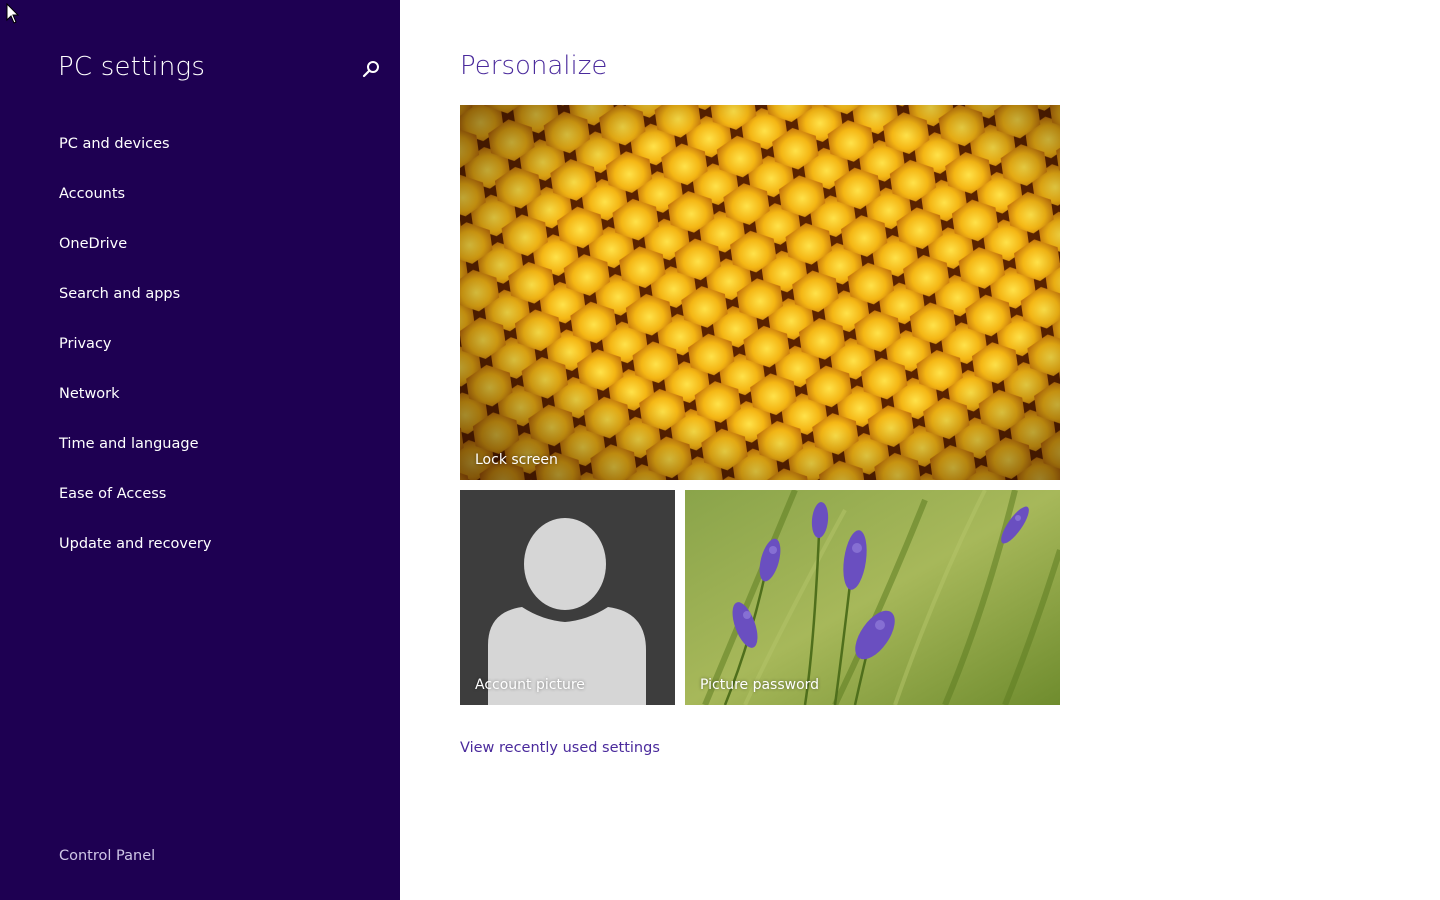 The image size is (1440, 900). I want to click on sidebar-item-pc-and-devices: PC and devices, so click(135, 155).